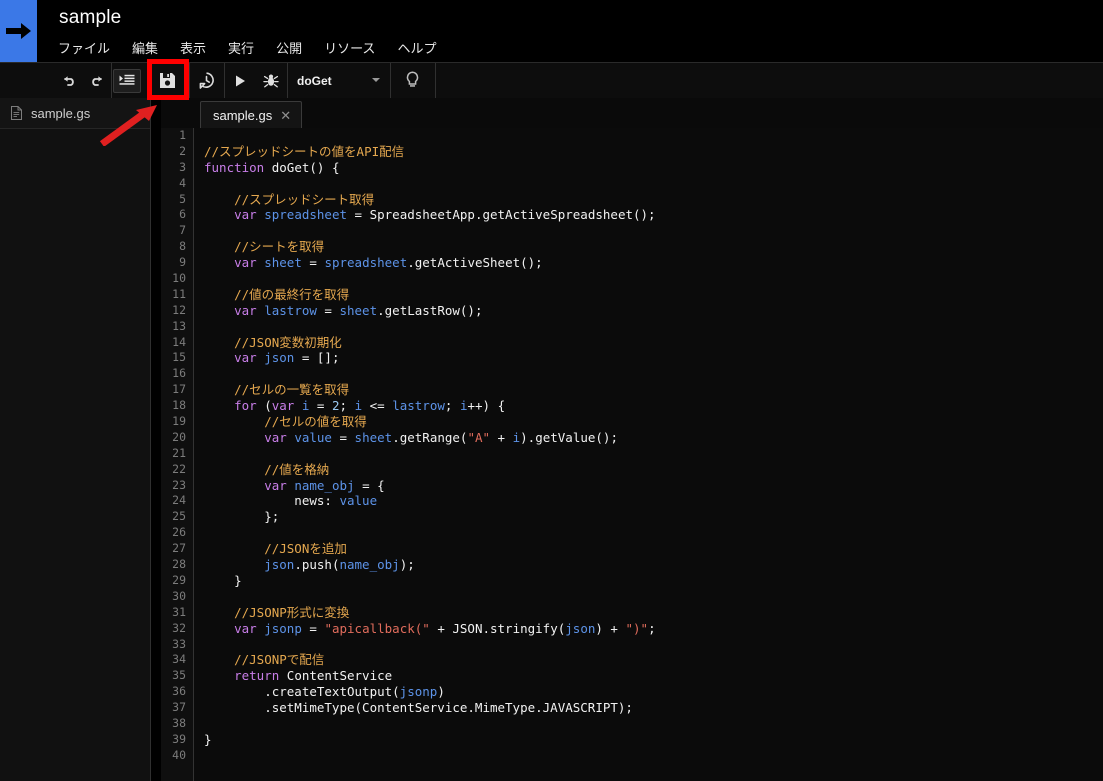 This screenshot has height=781, width=1103. What do you see at coordinates (648, 200) in the screenshot?
I see `code-line: //スプレッドシート取得` at bounding box center [648, 200].